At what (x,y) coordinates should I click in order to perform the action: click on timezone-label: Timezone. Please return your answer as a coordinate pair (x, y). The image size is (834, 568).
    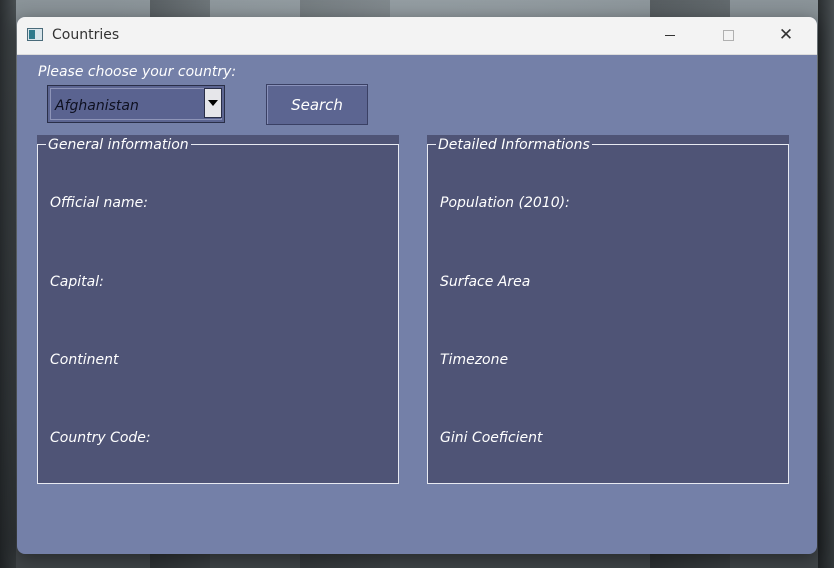
    Looking at the image, I should click on (474, 360).